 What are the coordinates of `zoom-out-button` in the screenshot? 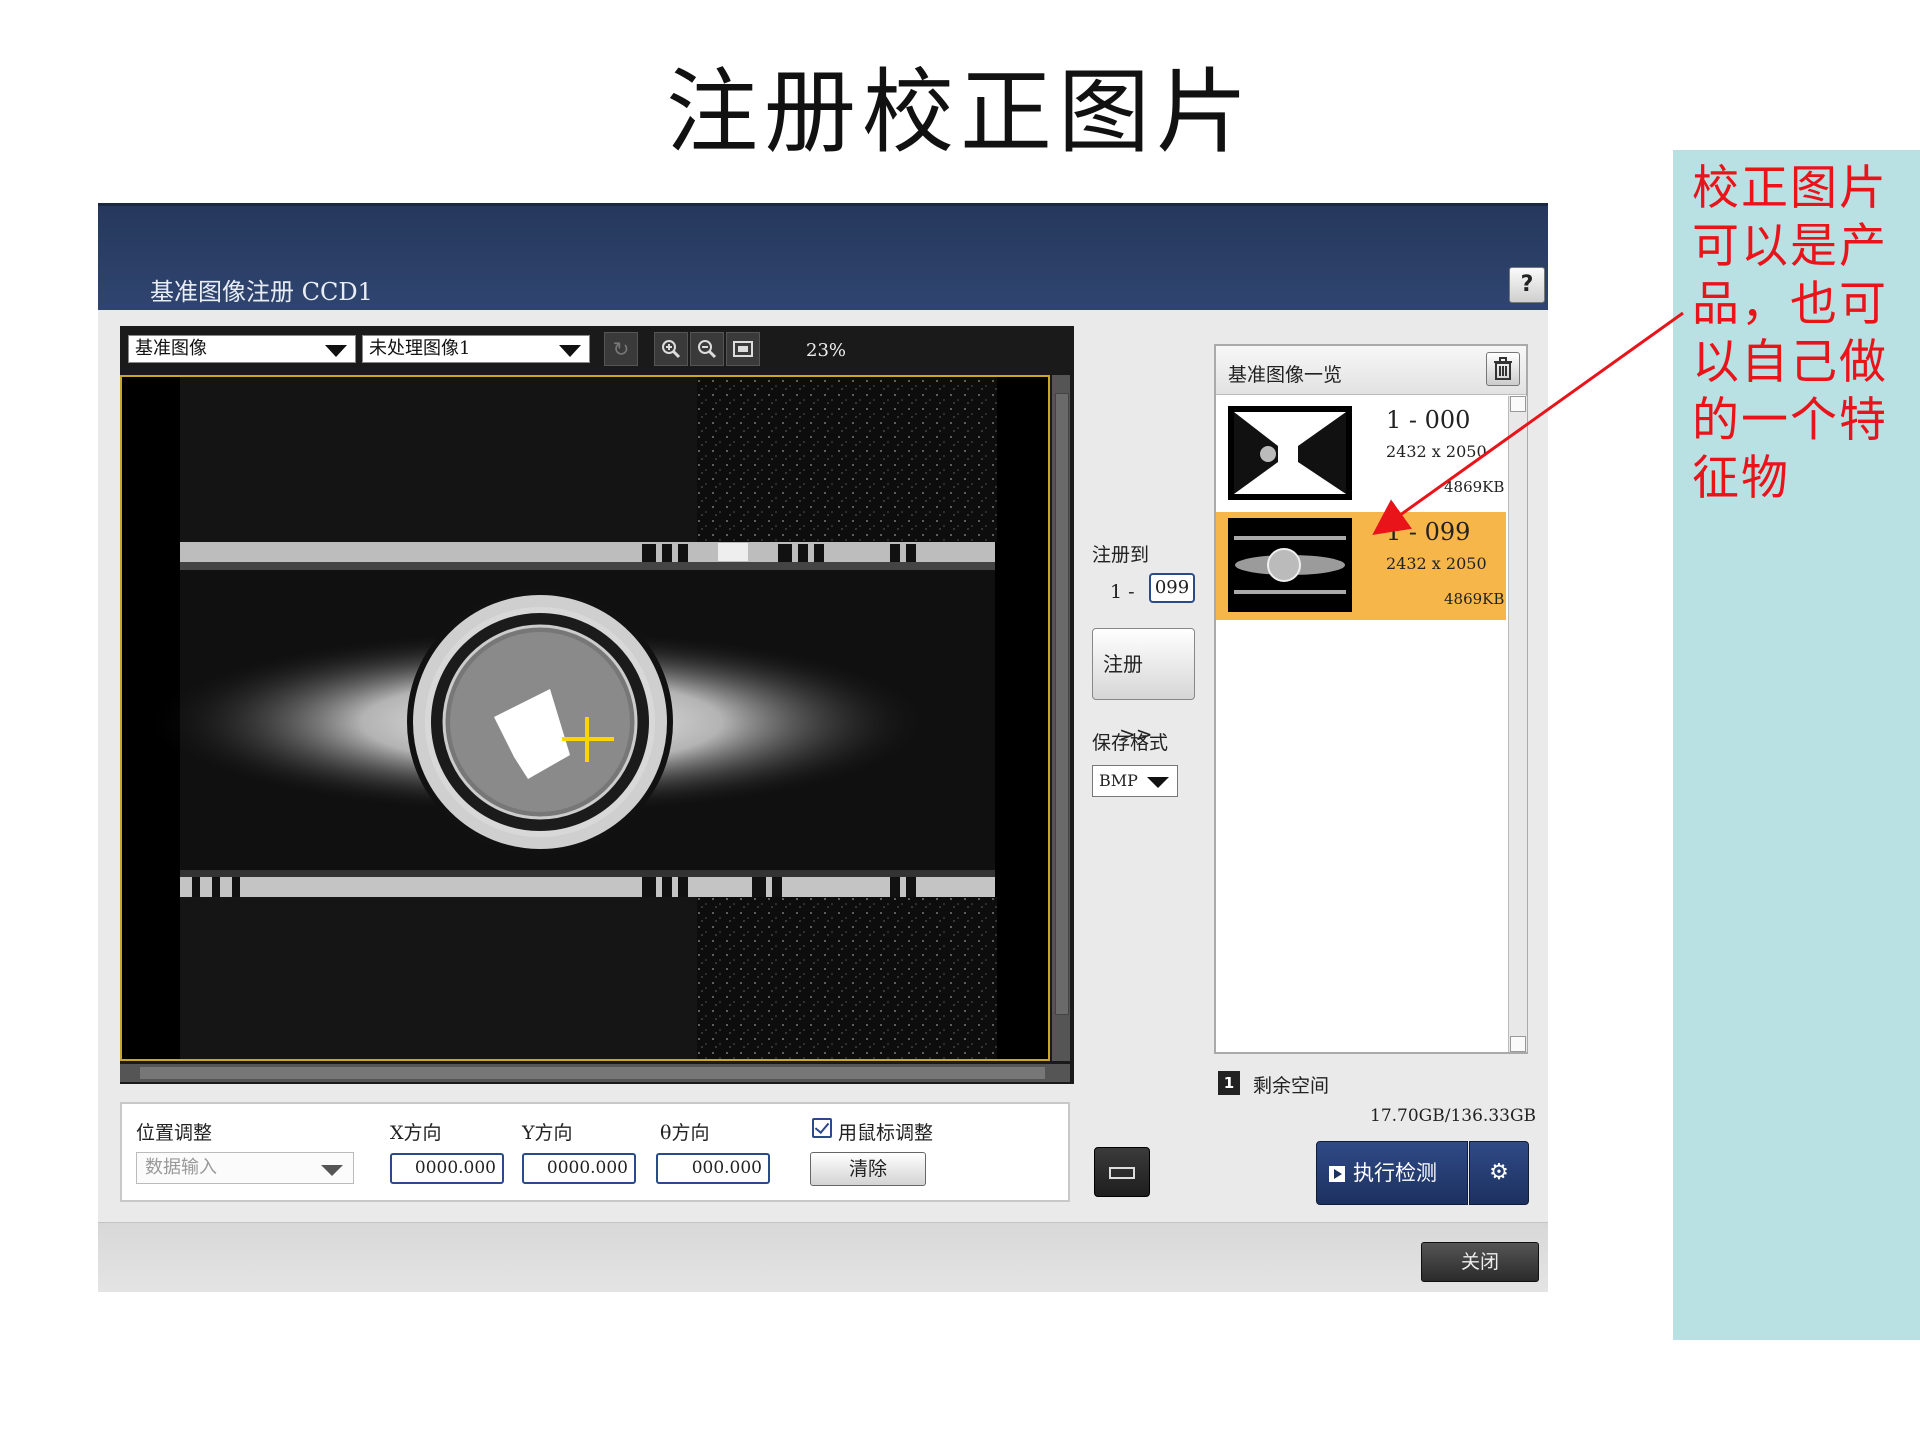 It's located at (707, 349).